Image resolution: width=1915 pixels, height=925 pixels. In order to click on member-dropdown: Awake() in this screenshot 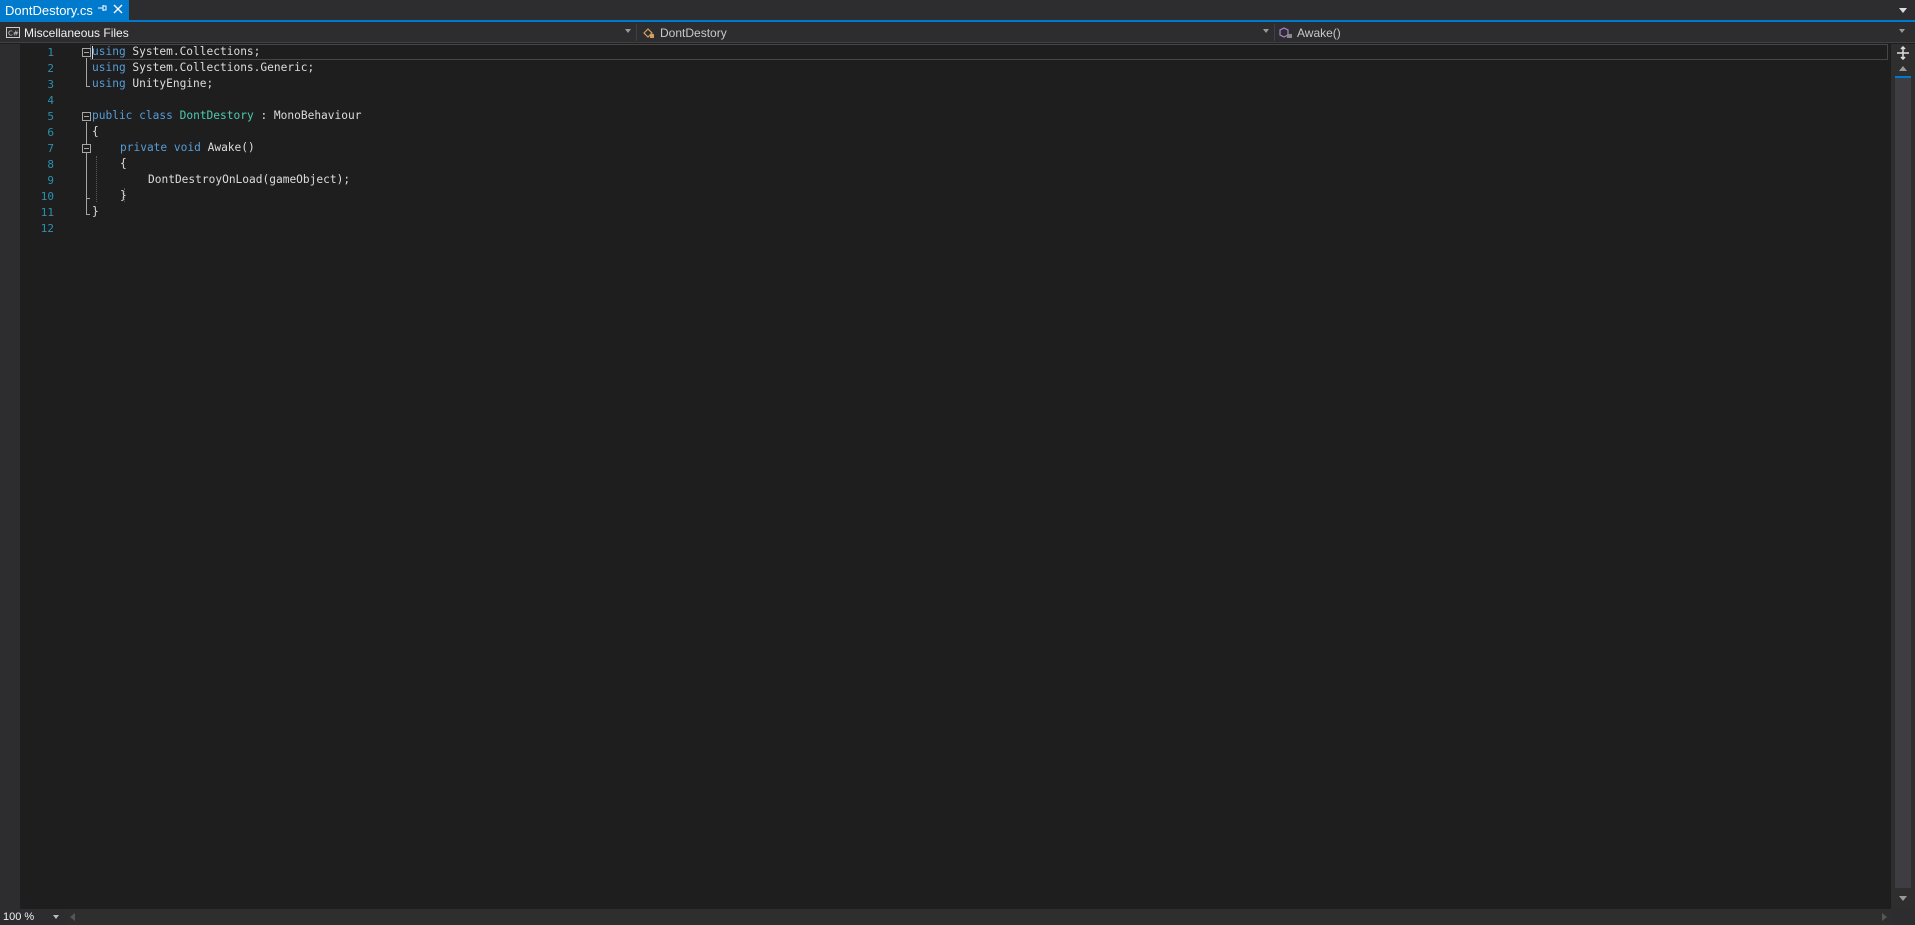, I will do `click(1310, 32)`.